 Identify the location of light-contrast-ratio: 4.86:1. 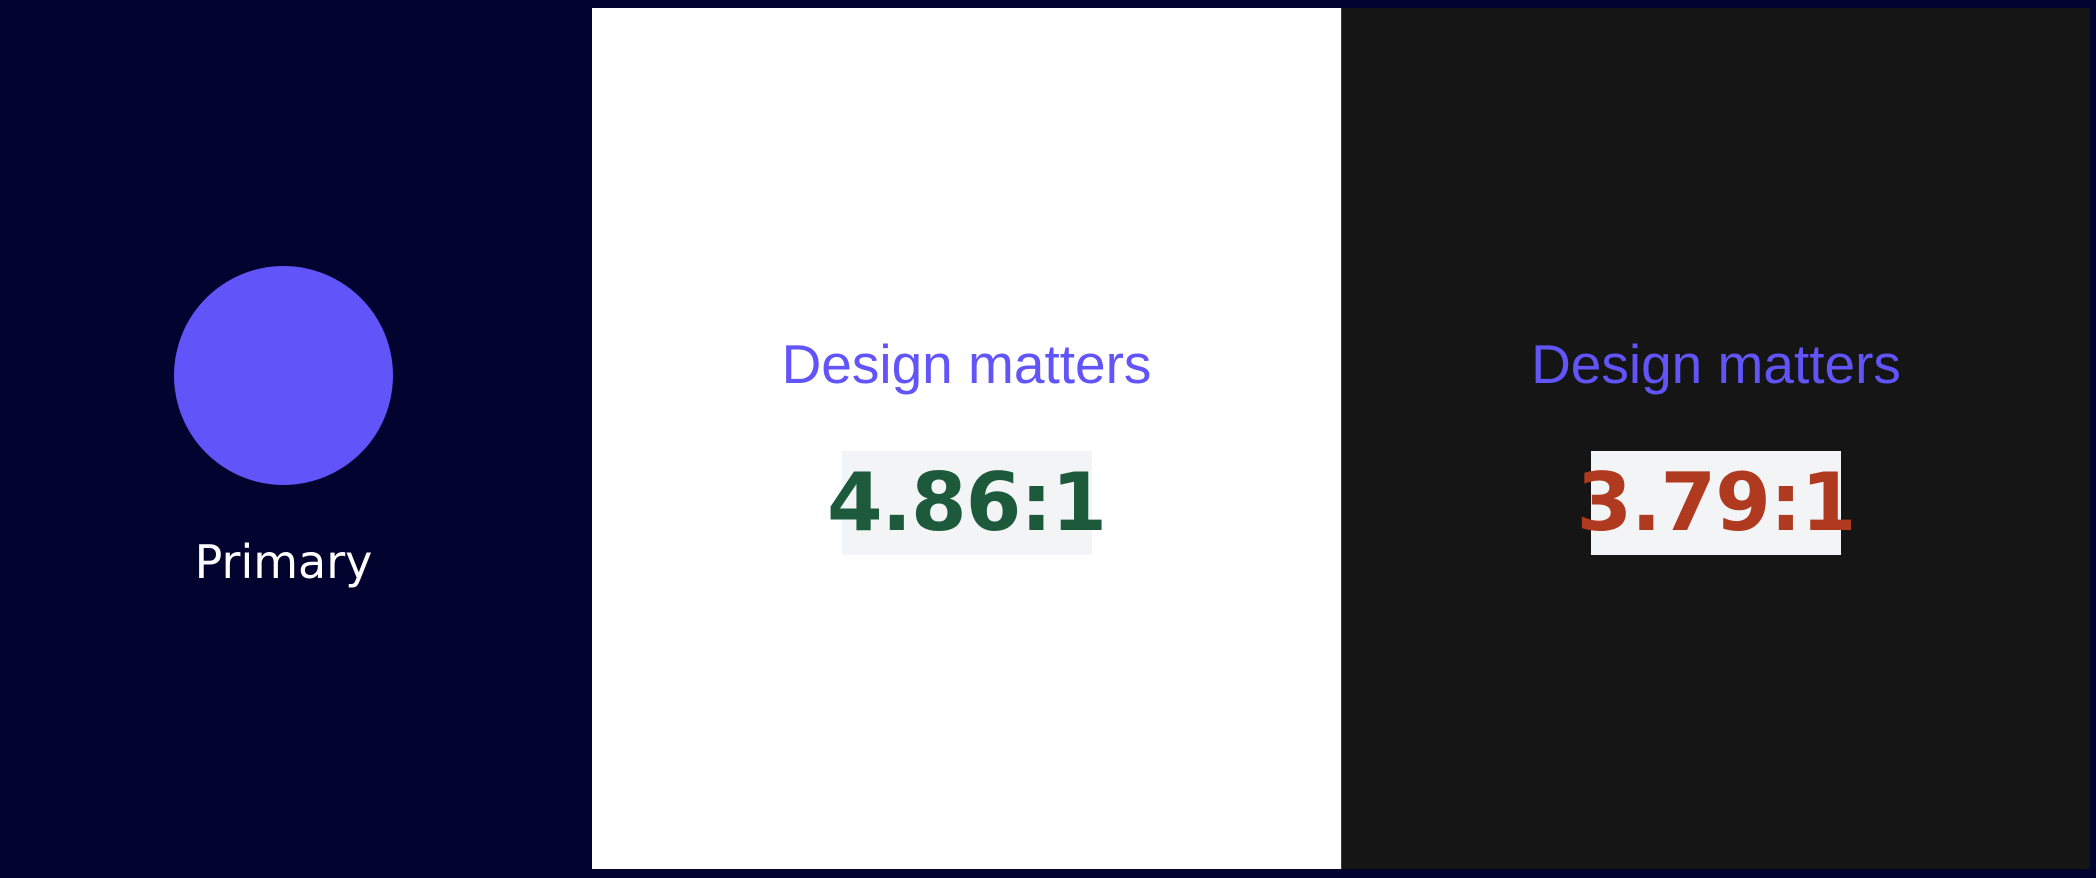
(966, 502).